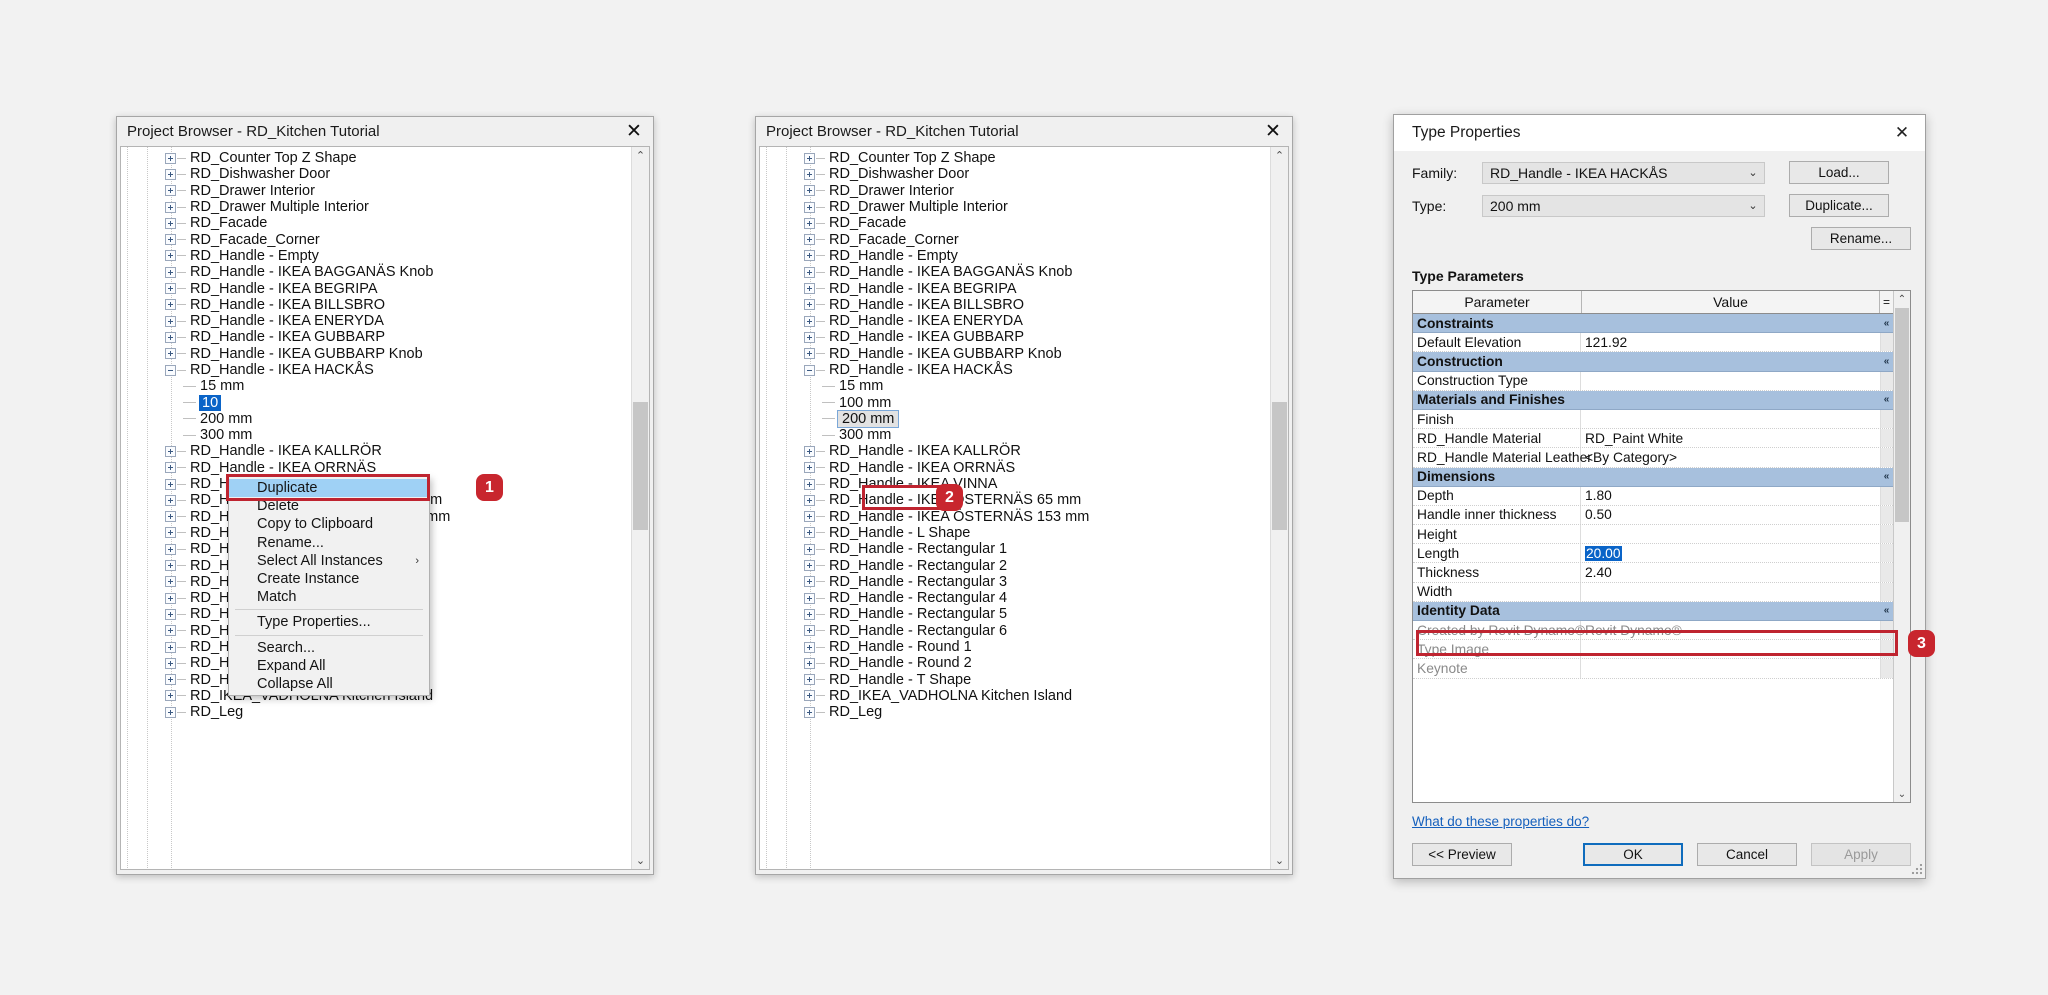 The height and width of the screenshot is (995, 2048). I want to click on context-menu-item: Expand All, so click(329, 666).